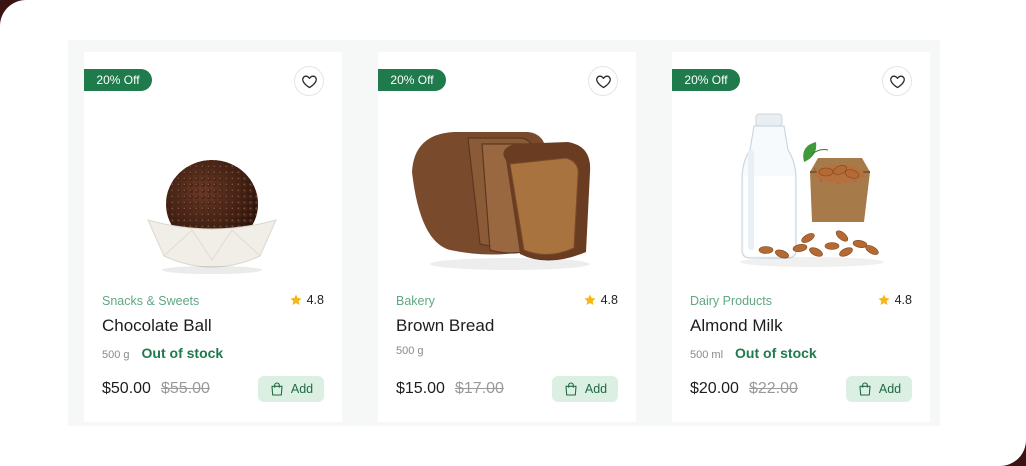 This screenshot has height=466, width=1026. I want to click on product-name: Almond Milk, so click(736, 326).